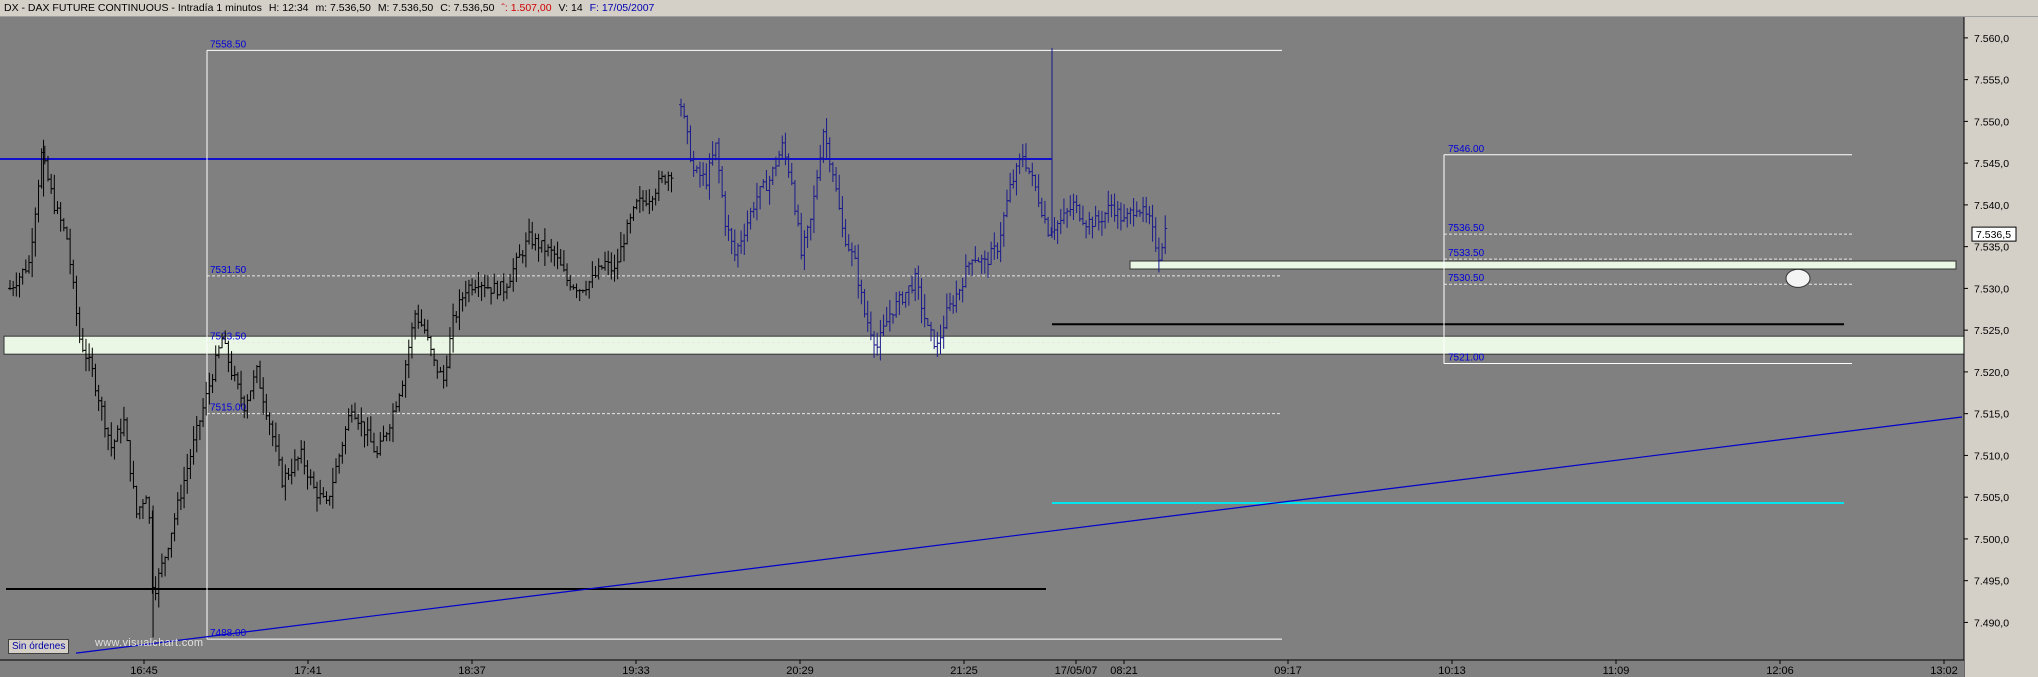 This screenshot has width=2038, height=677. I want to click on time-tick-label: 11:09, so click(1616, 671).